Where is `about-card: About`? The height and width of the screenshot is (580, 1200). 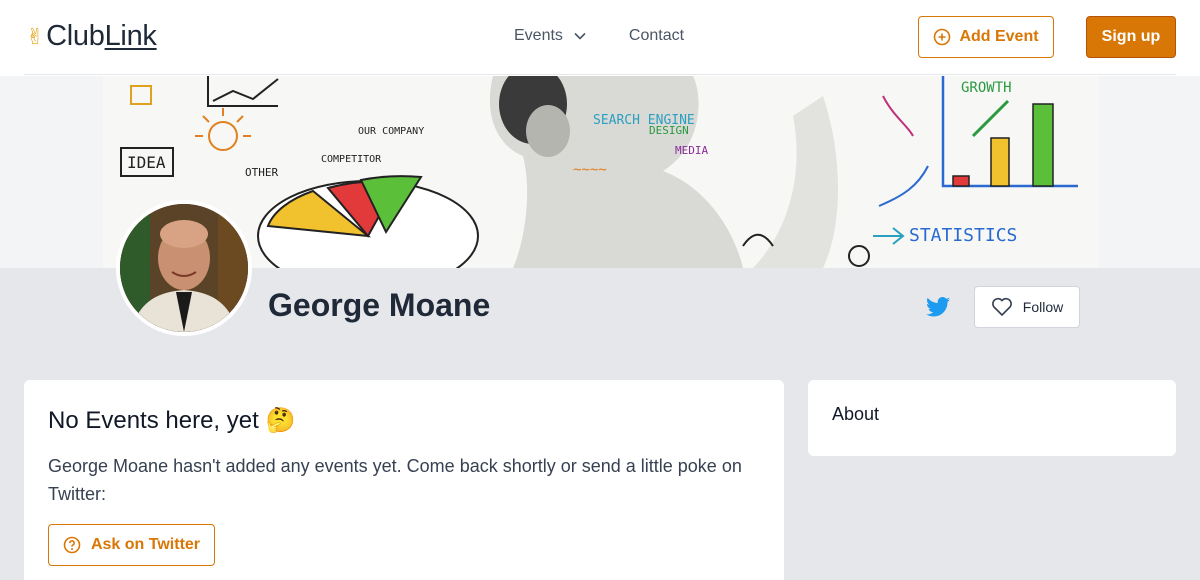
about-card: About is located at coordinates (992, 418).